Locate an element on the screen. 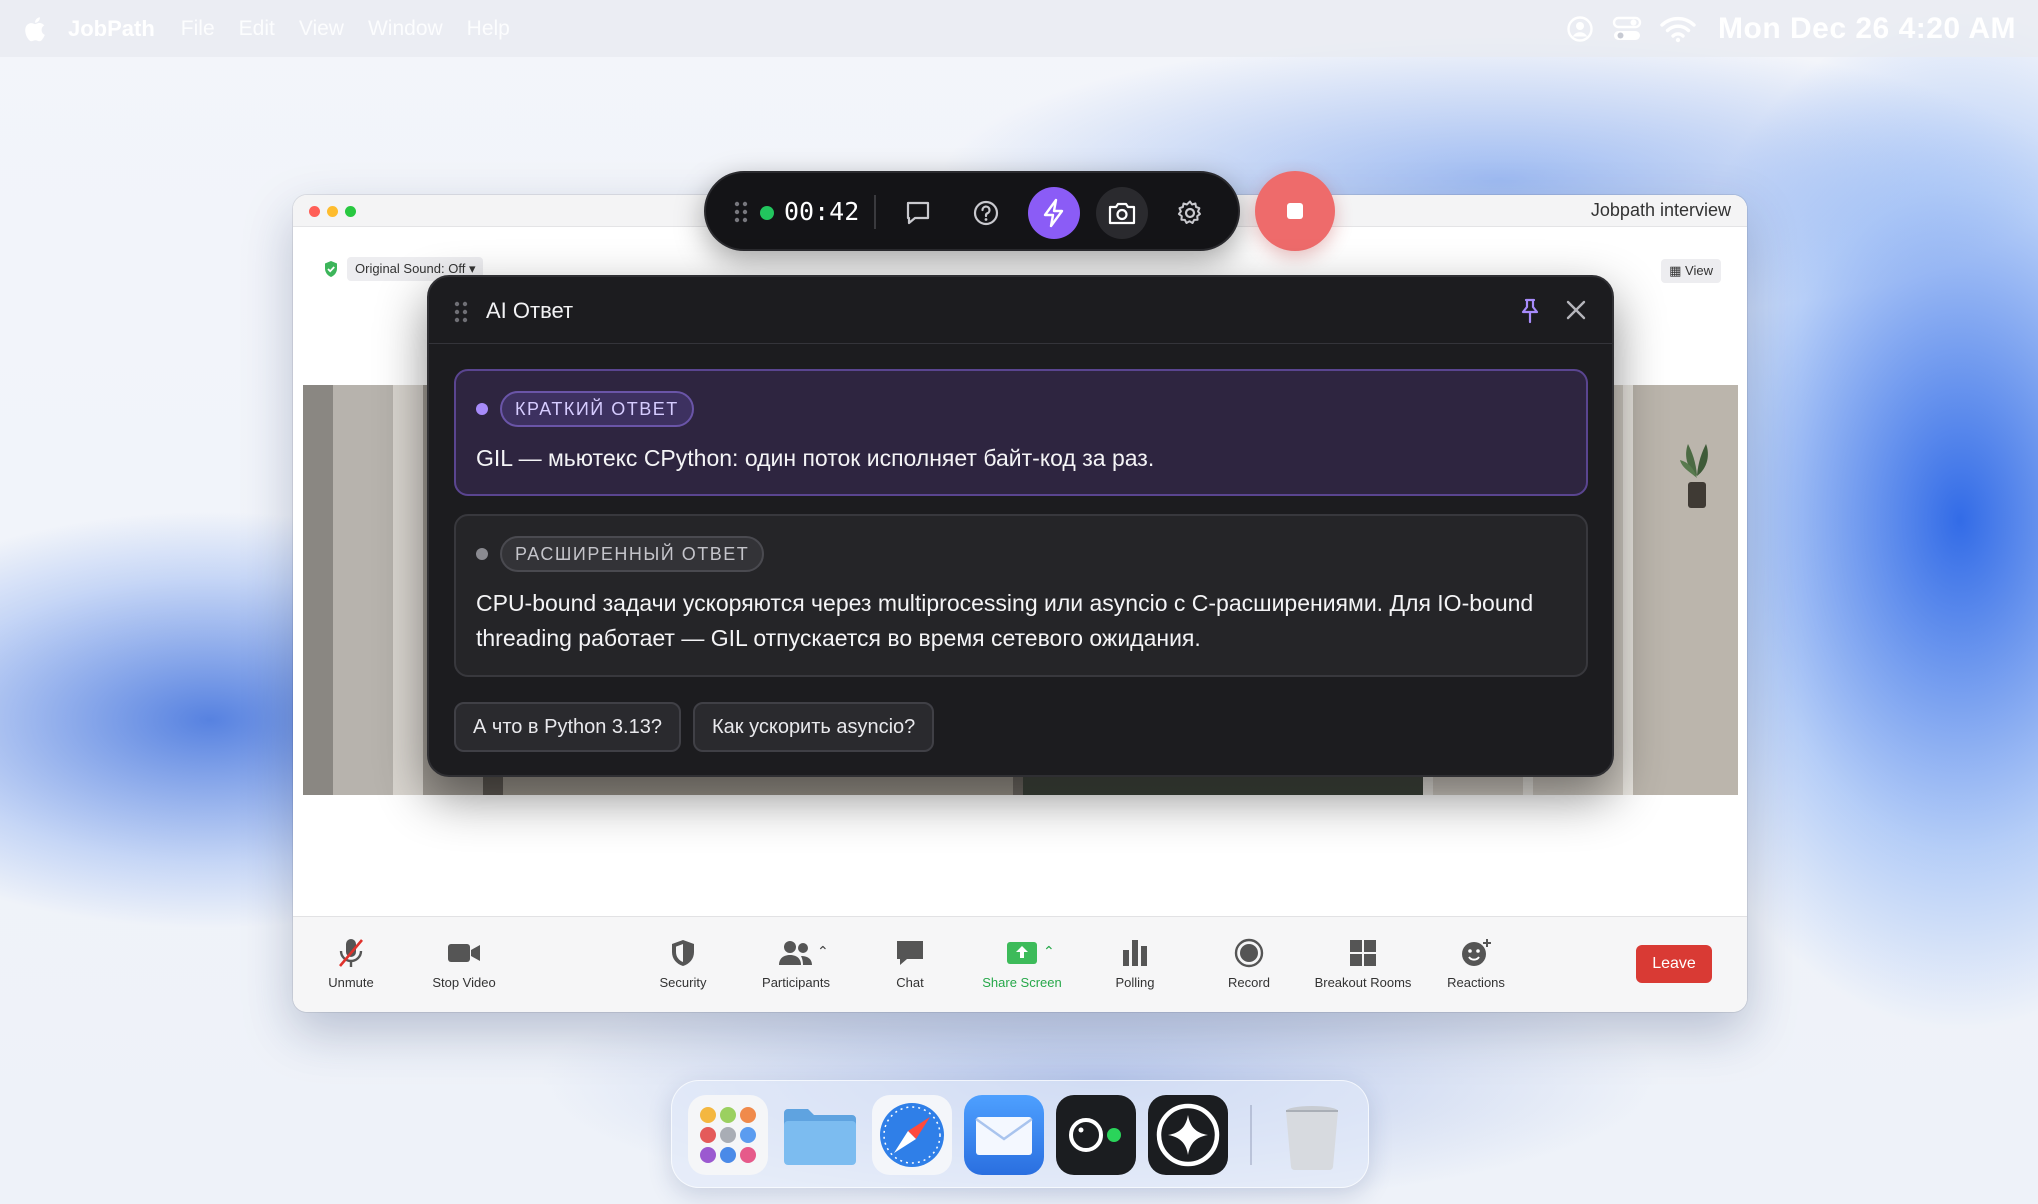 Image resolution: width=2038 pixels, height=1204 pixels. close-icon is located at coordinates (1576, 310).